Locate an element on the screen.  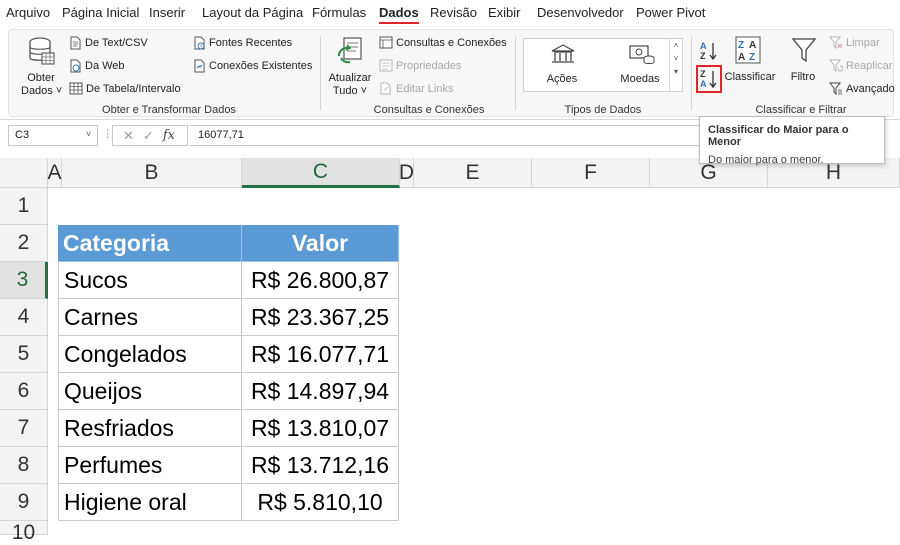
more-icon: ▾ is located at coordinates (676, 71).